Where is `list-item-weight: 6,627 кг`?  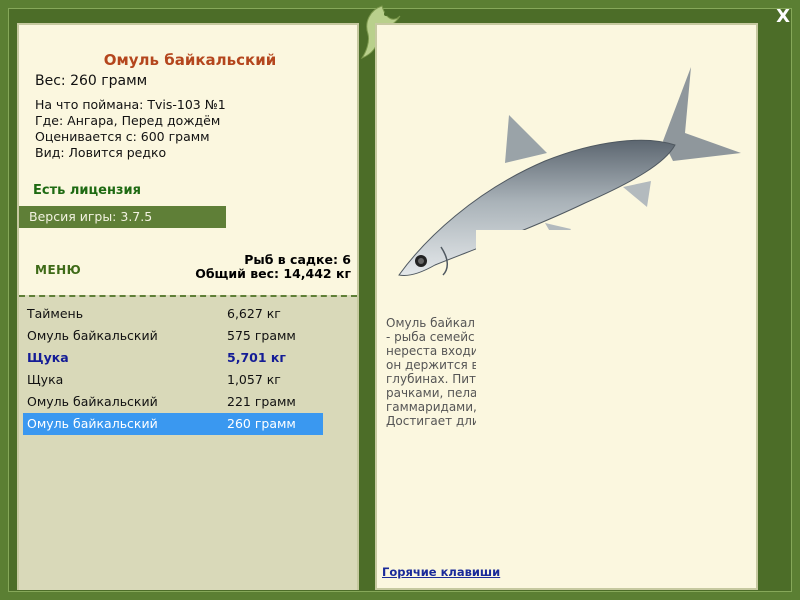
list-item-weight: 6,627 кг is located at coordinates (254, 313).